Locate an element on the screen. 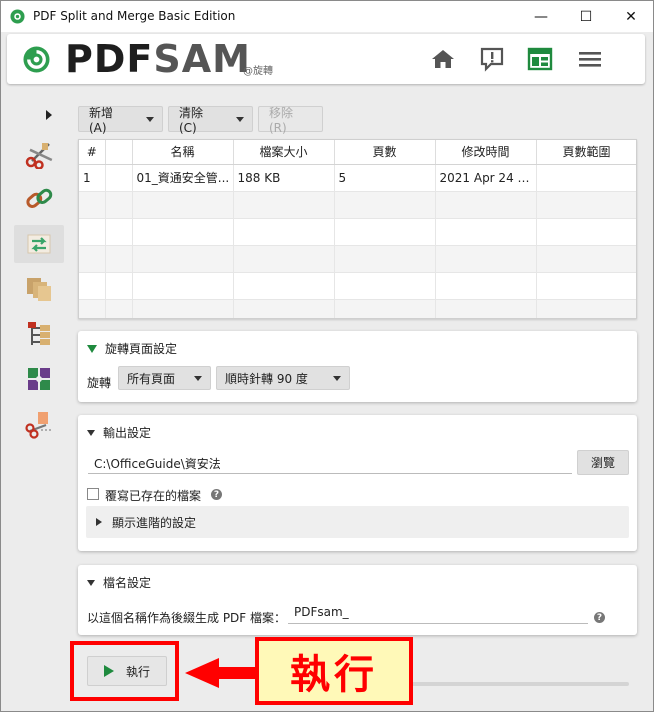 This screenshot has height=712, width=654. angle-select-value: 順時針轉 90 度 is located at coordinates (266, 378).